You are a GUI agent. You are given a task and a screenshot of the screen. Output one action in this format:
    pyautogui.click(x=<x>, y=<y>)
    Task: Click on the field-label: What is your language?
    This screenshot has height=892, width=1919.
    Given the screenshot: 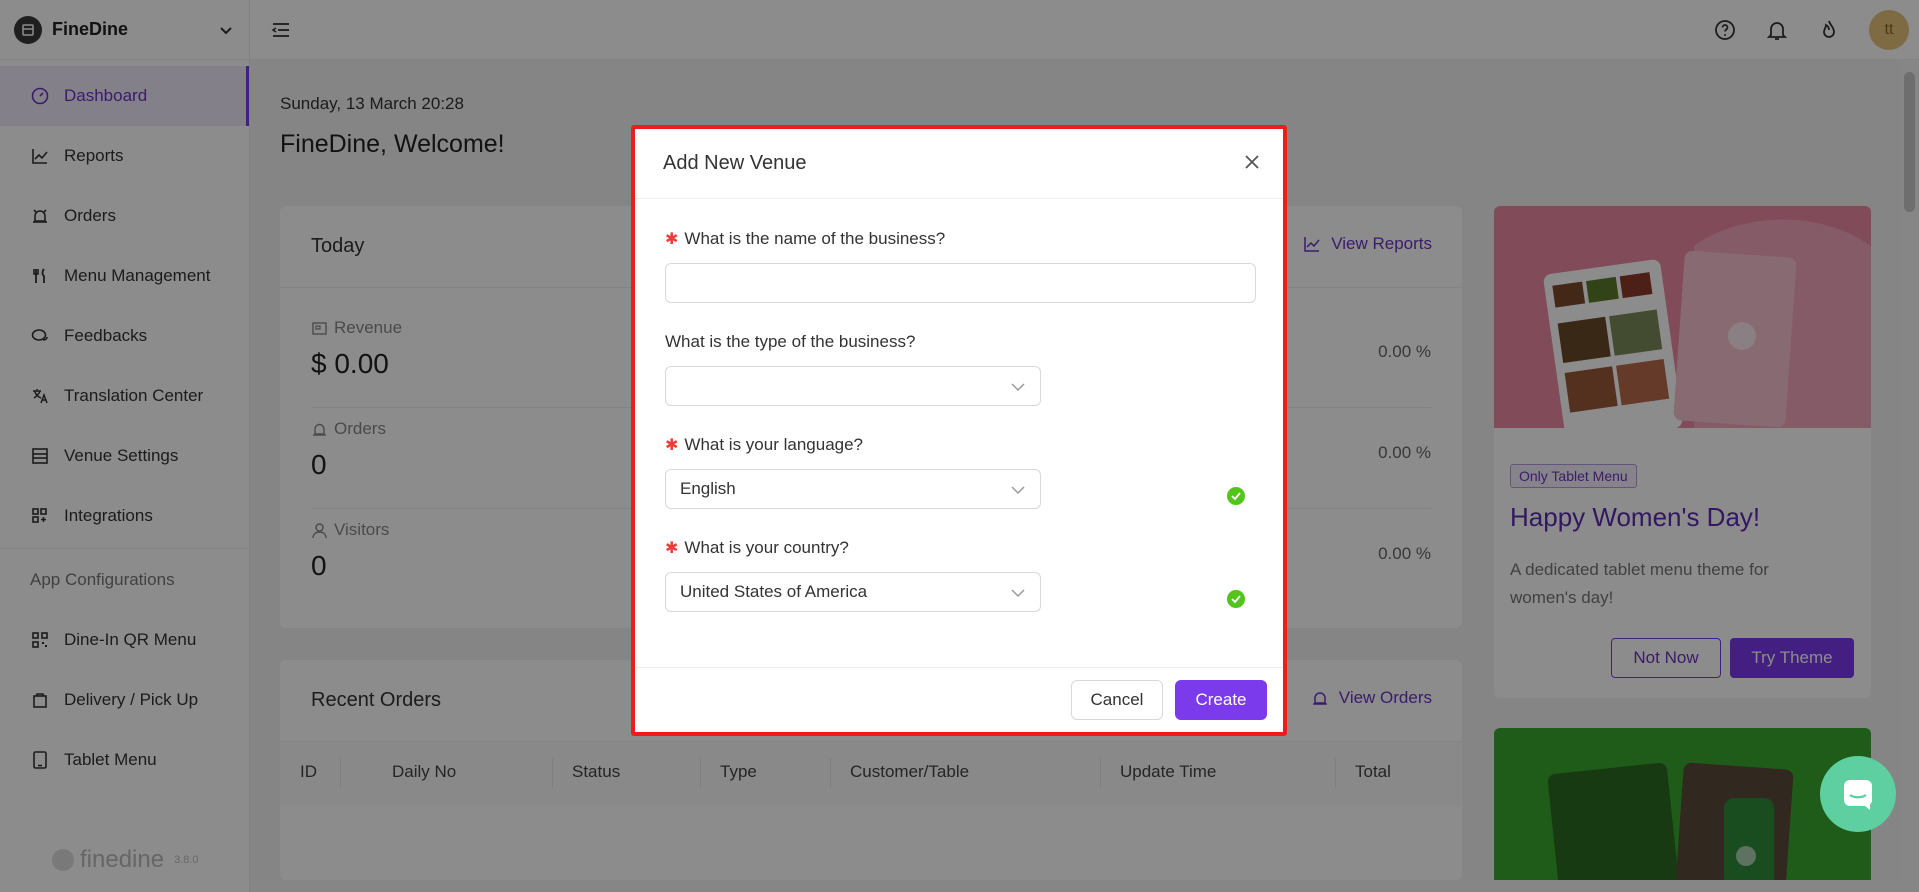 What is the action you would take?
    pyautogui.click(x=774, y=444)
    